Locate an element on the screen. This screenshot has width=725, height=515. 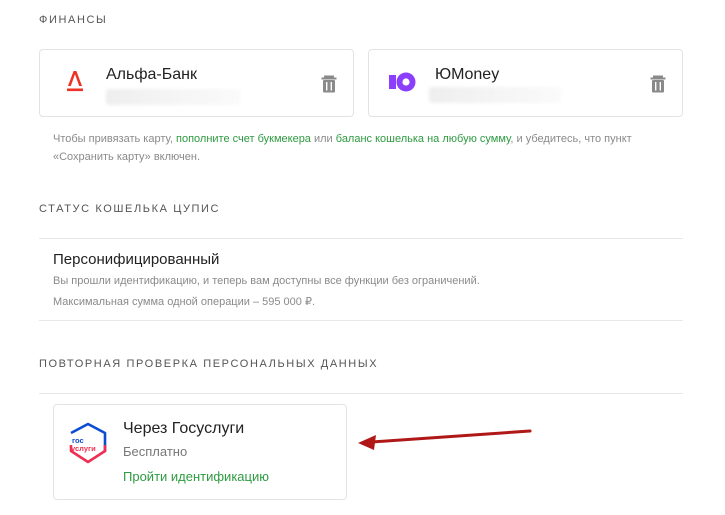
wallet-status-value: Персонифицированный is located at coordinates (136, 259).